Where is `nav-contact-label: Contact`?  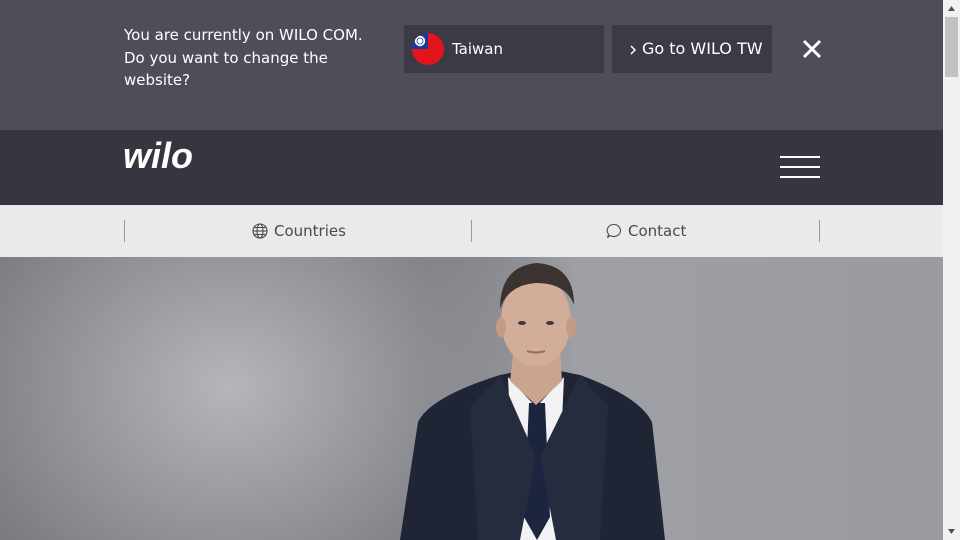
nav-contact-label: Contact is located at coordinates (657, 231).